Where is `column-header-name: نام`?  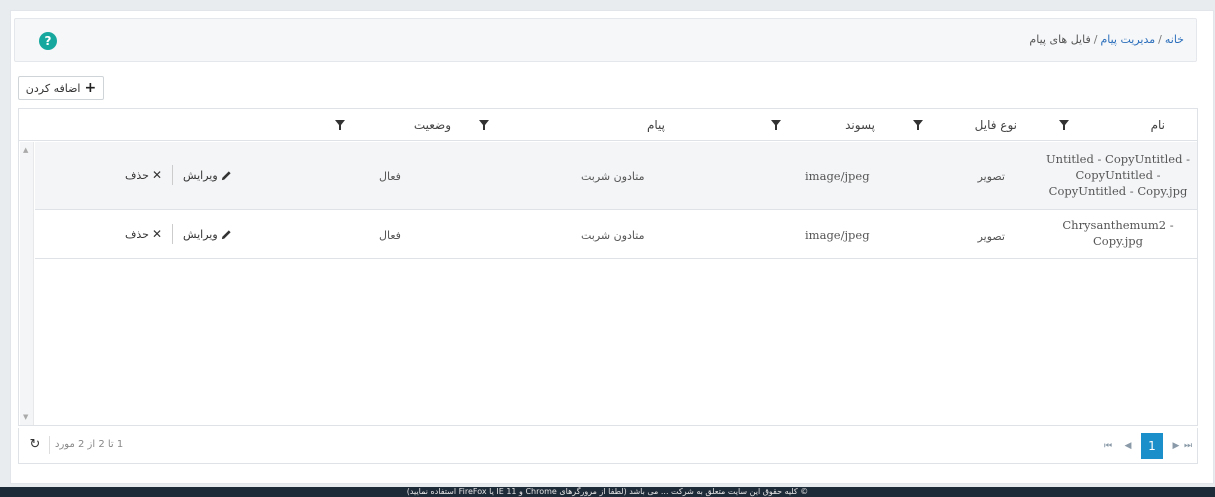 column-header-name: نام is located at coordinates (1158, 125).